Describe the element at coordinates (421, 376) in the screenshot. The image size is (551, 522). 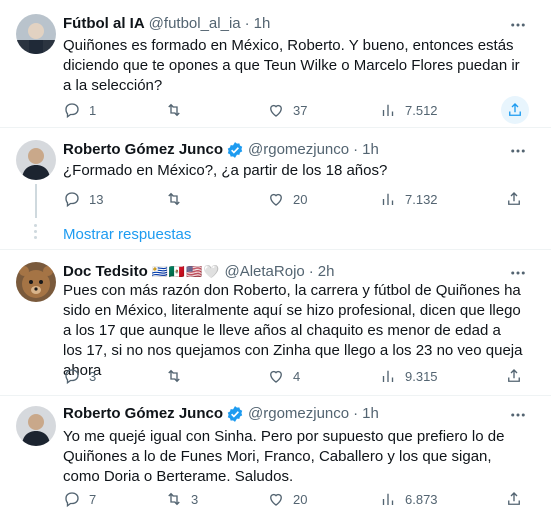
I see `view-count: 9.315` at that location.